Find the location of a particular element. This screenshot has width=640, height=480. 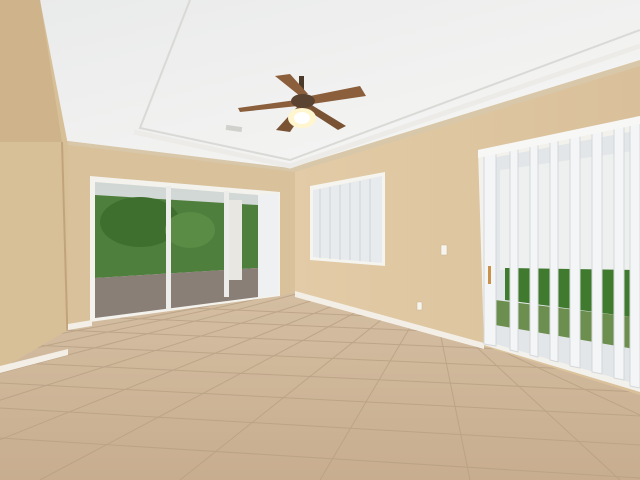

door-handle is located at coordinates (489, 275).